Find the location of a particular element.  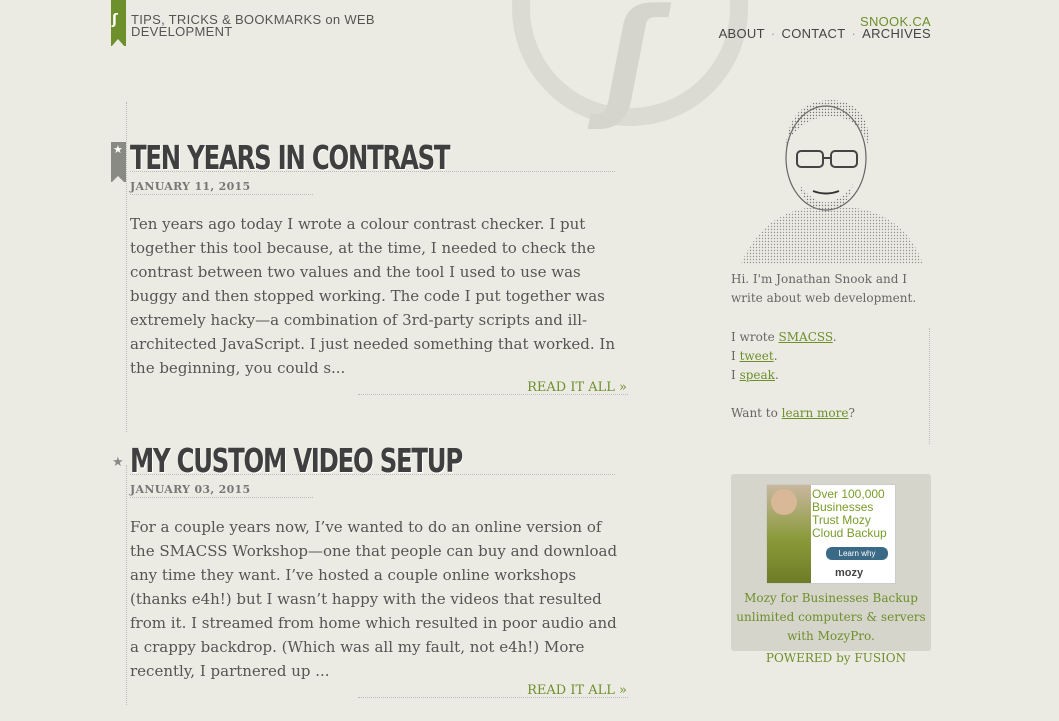

logo-s-icon: ʃ is located at coordinates (115, 20).